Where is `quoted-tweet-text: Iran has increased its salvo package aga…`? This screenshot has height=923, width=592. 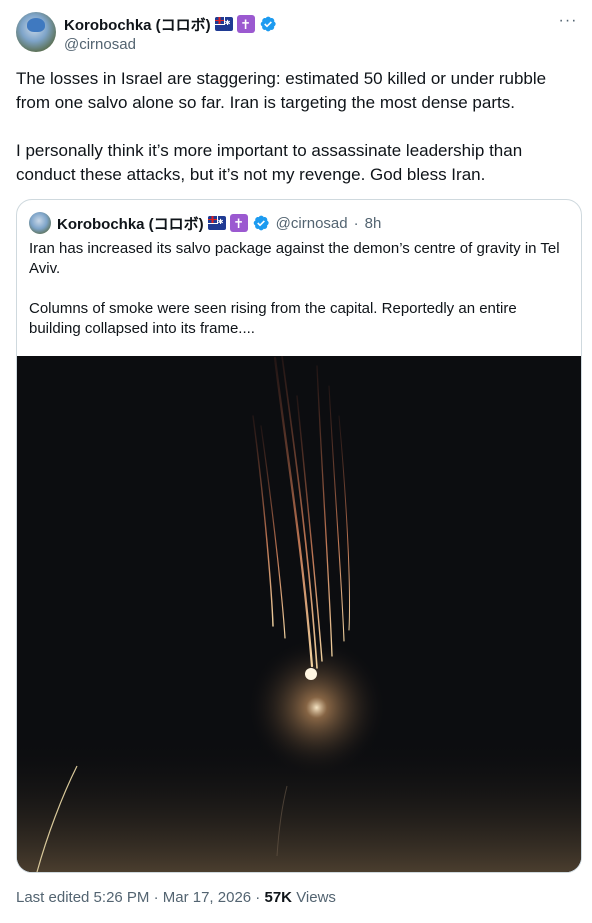 quoted-tweet-text: Iran has increased its salvo package aga… is located at coordinates (294, 288).